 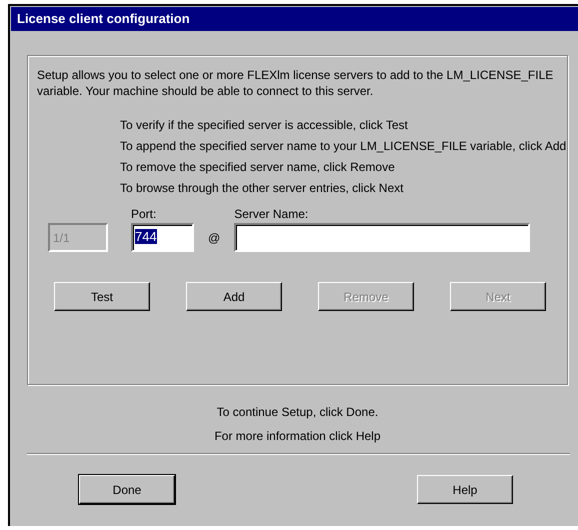 What do you see at coordinates (258, 167) in the screenshot?
I see `instruction-text: To remove the specified server name, click Remove` at bounding box center [258, 167].